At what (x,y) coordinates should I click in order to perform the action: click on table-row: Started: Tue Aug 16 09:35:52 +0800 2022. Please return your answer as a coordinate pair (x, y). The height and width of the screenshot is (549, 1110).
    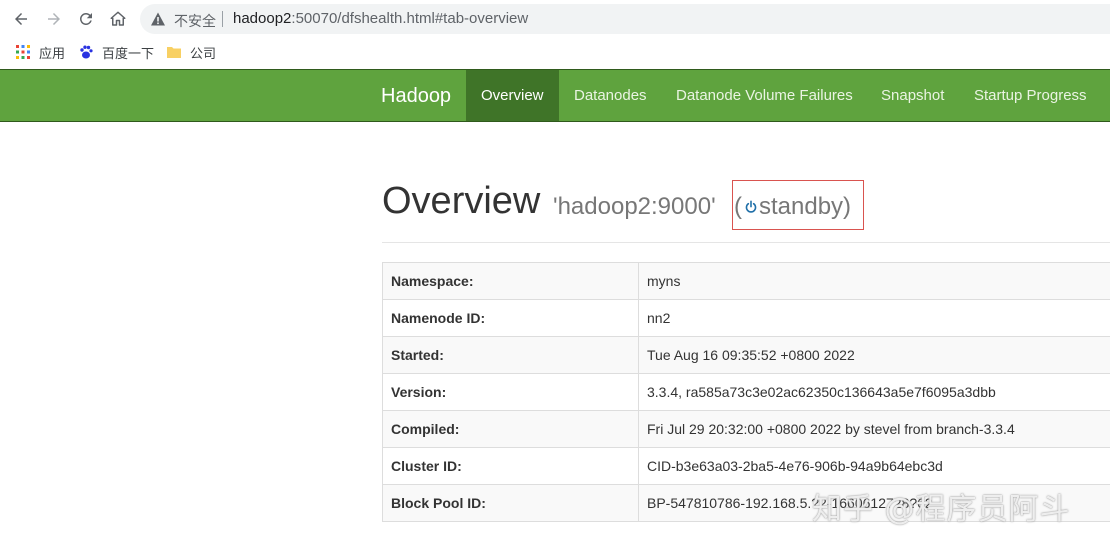
    Looking at the image, I should click on (746, 355).